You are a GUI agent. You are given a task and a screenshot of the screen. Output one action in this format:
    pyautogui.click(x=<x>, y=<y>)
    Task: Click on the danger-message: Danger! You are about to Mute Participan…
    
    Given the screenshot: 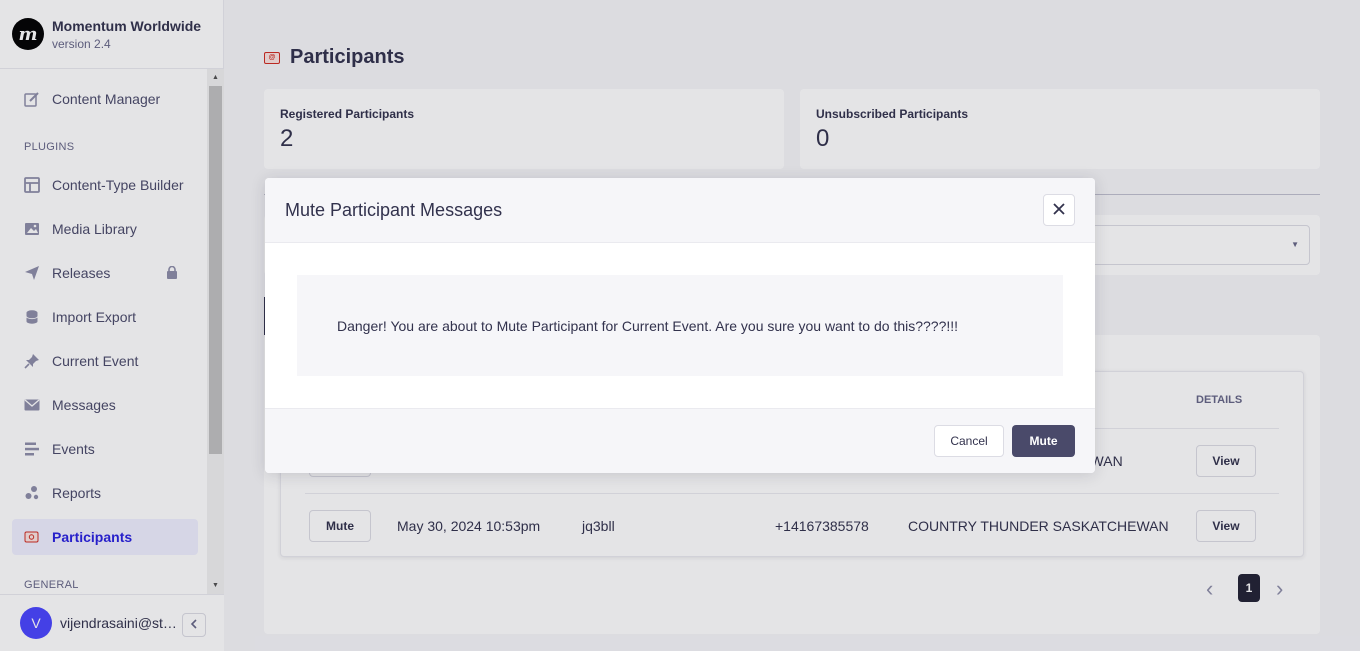 What is the action you would take?
    pyautogui.click(x=680, y=325)
    